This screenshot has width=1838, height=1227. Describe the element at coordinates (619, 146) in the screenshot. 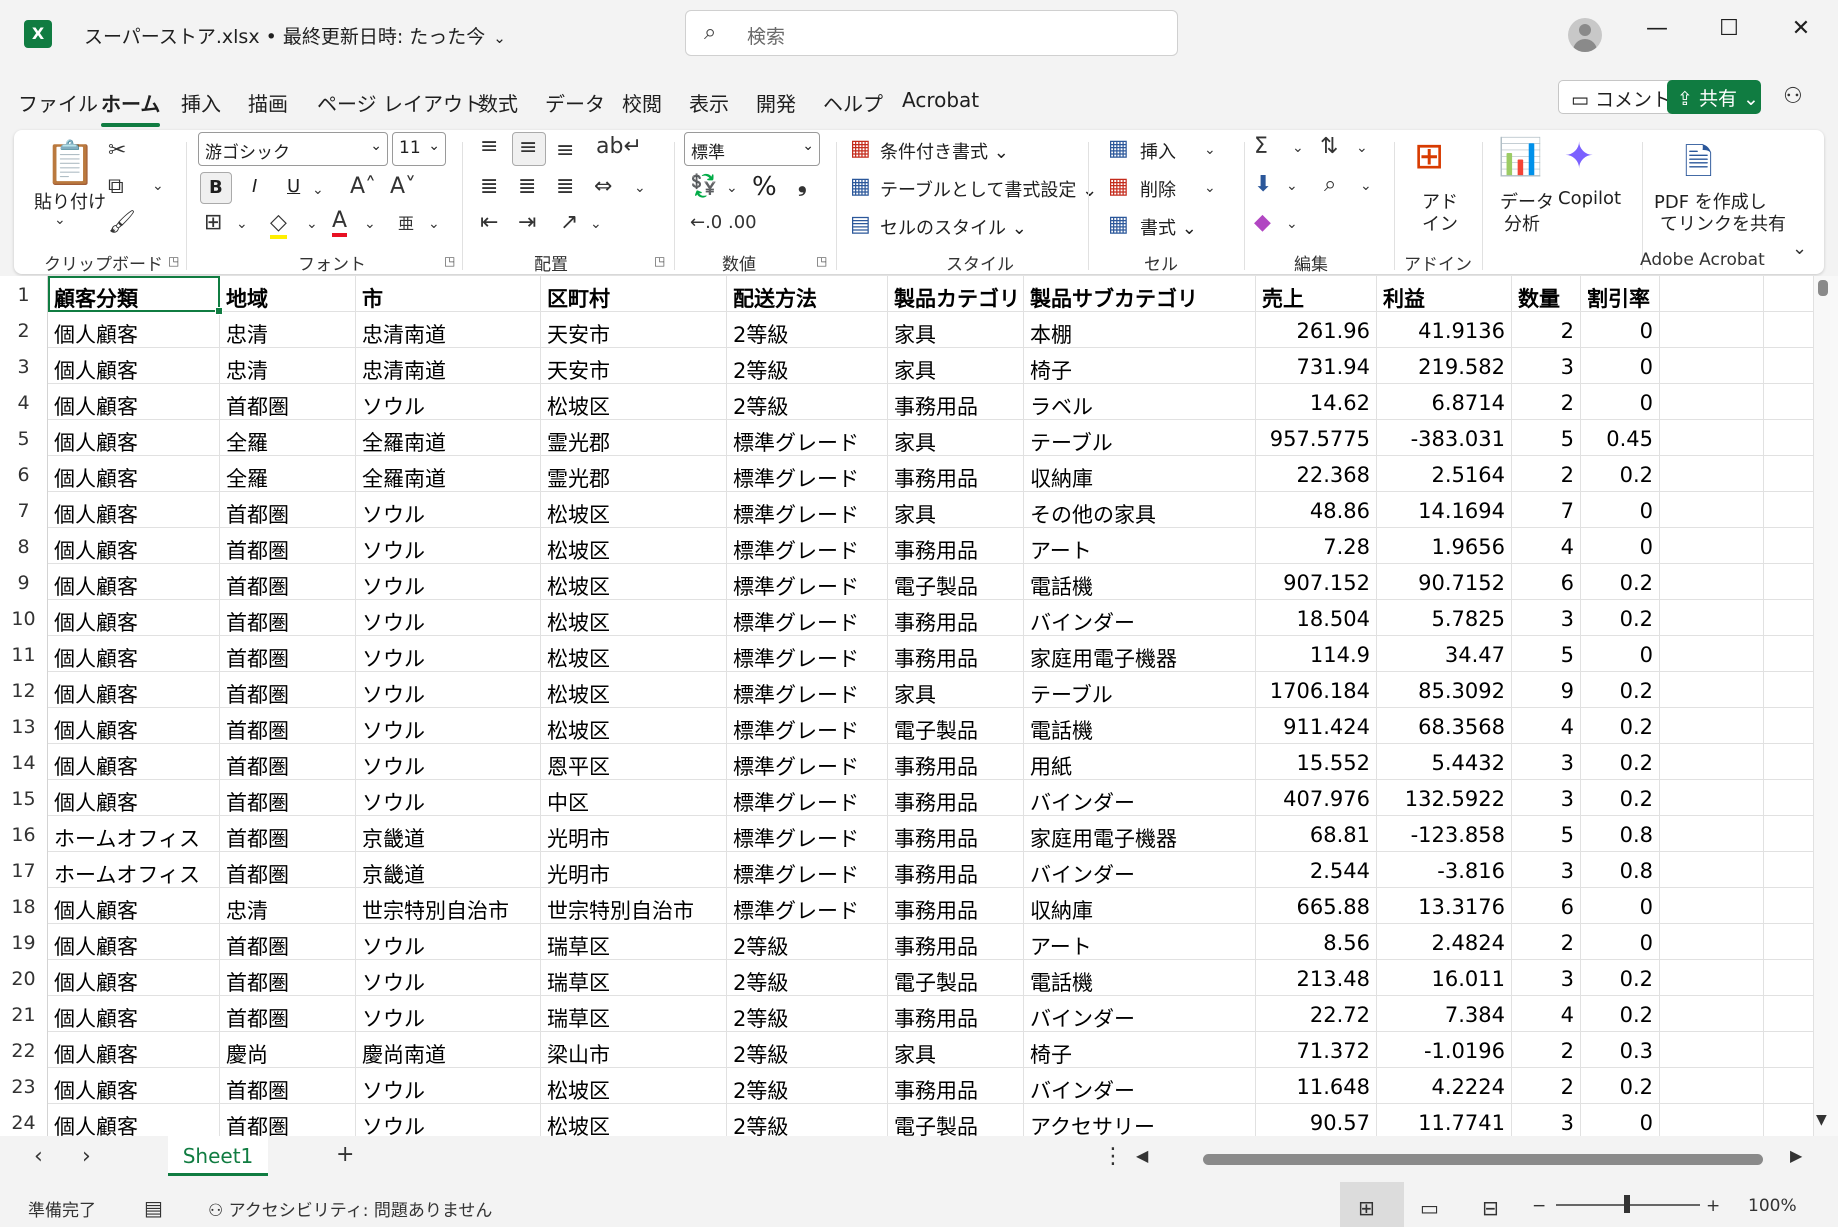

I see `wrap-text-icon: ab↵` at that location.